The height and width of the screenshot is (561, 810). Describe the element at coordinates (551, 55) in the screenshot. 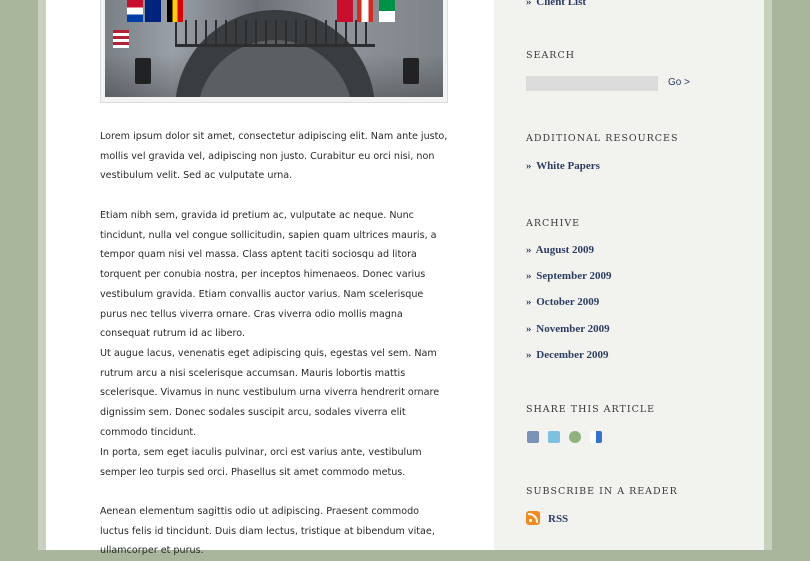

I see `search-heading: Search` at that location.